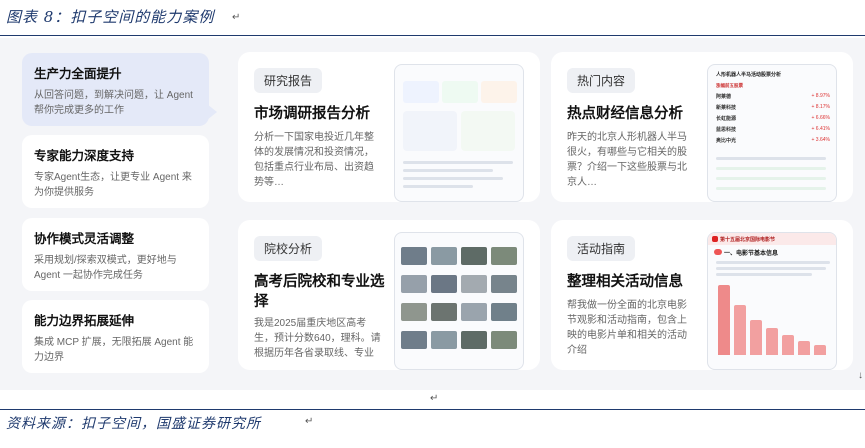 Image resolution: width=865 pixels, height=448 pixels. I want to click on card-tag: 活动指南, so click(601, 248).